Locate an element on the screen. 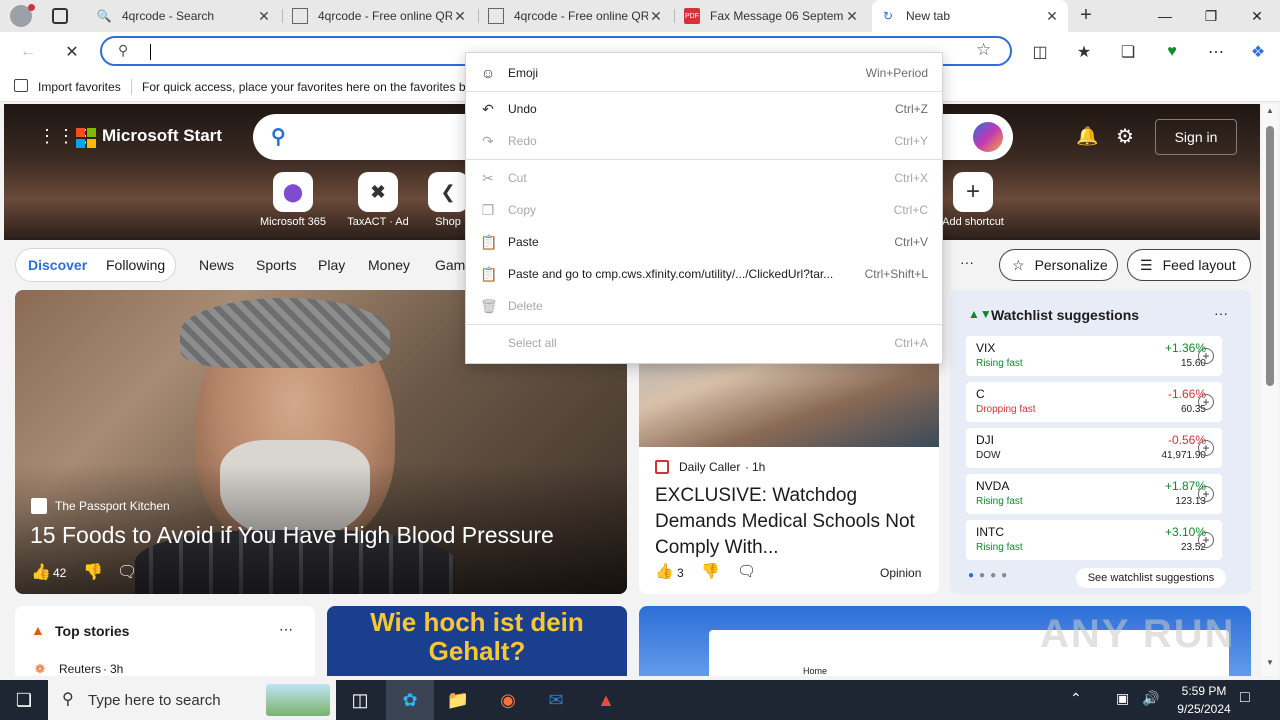 The width and height of the screenshot is (1280, 720). close-window-button: ✕ is located at coordinates (1257, 16).